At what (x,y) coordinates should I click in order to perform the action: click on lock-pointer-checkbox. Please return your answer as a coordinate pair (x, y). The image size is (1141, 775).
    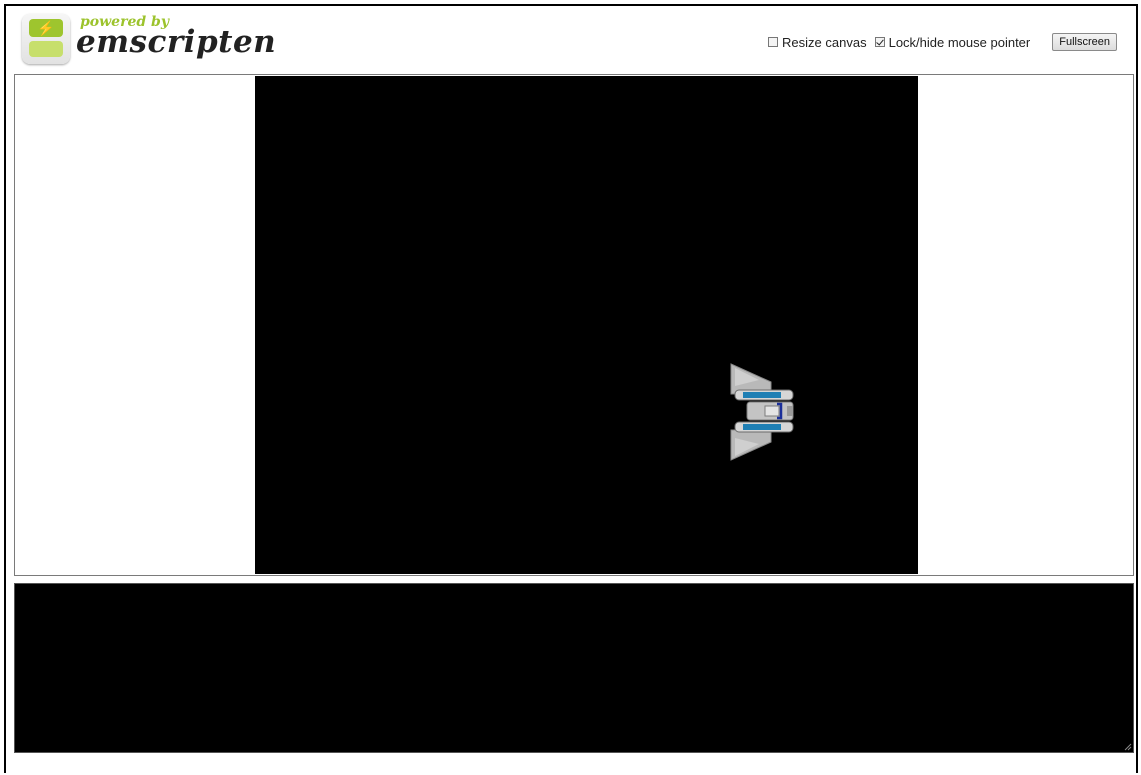
    Looking at the image, I should click on (879, 42).